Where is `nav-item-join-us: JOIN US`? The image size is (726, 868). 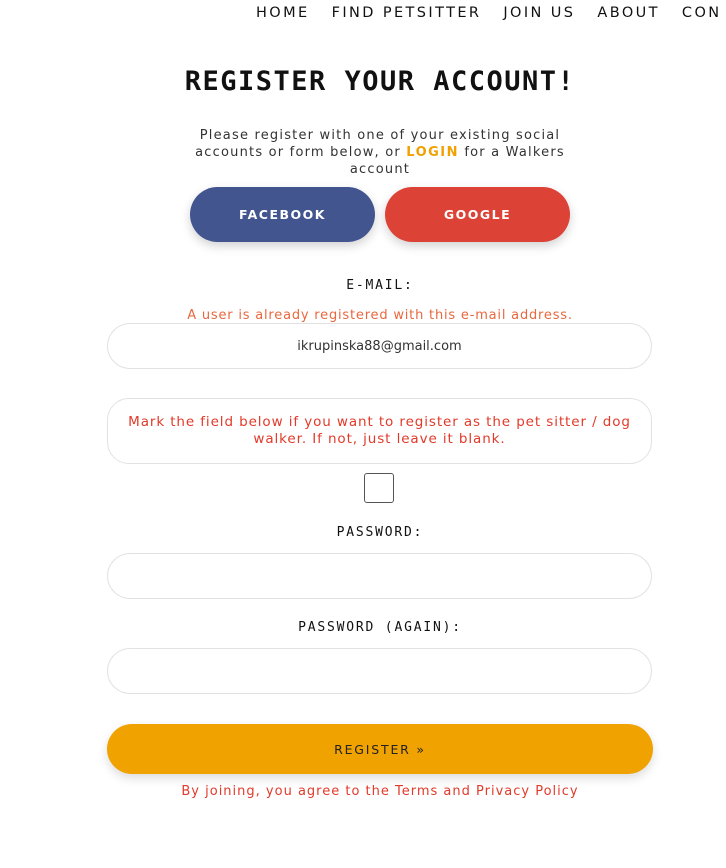 nav-item-join-us: JOIN US is located at coordinates (539, 13).